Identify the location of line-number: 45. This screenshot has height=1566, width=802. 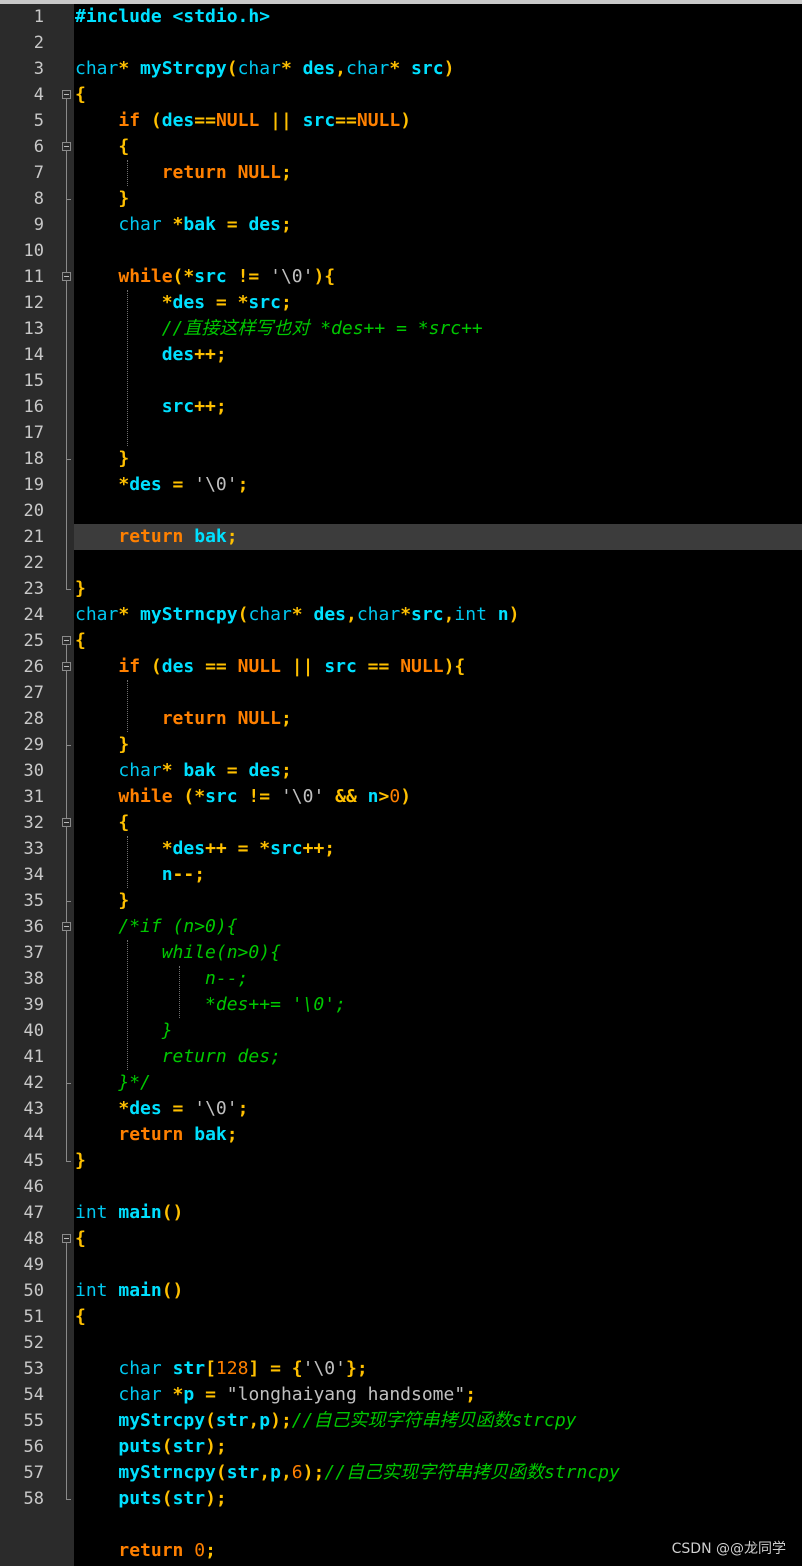
(33, 1161).